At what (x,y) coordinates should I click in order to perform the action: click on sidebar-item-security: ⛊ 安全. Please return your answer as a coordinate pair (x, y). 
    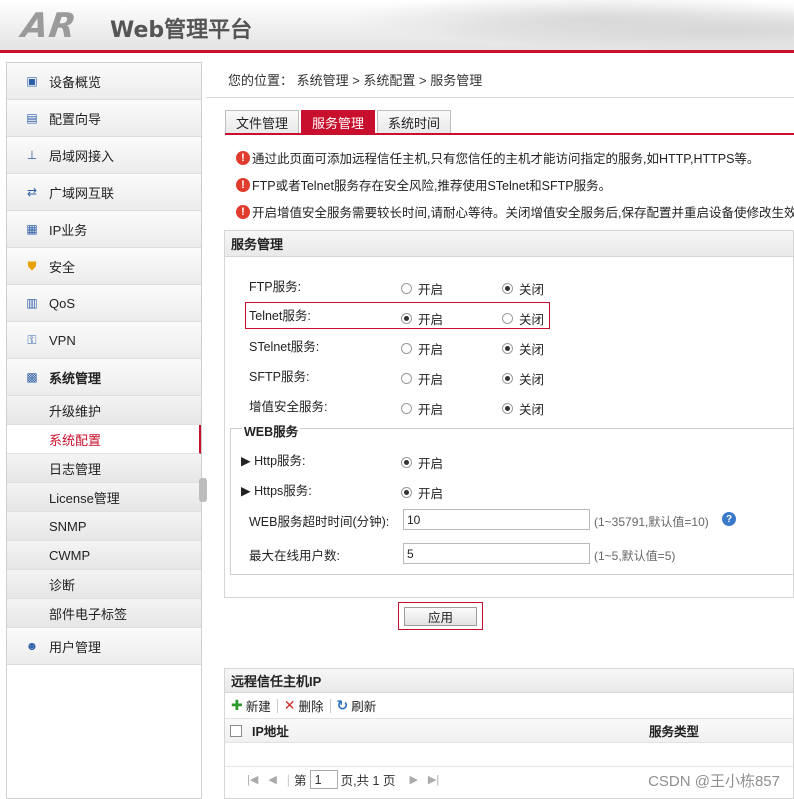
    Looking at the image, I should click on (104, 266).